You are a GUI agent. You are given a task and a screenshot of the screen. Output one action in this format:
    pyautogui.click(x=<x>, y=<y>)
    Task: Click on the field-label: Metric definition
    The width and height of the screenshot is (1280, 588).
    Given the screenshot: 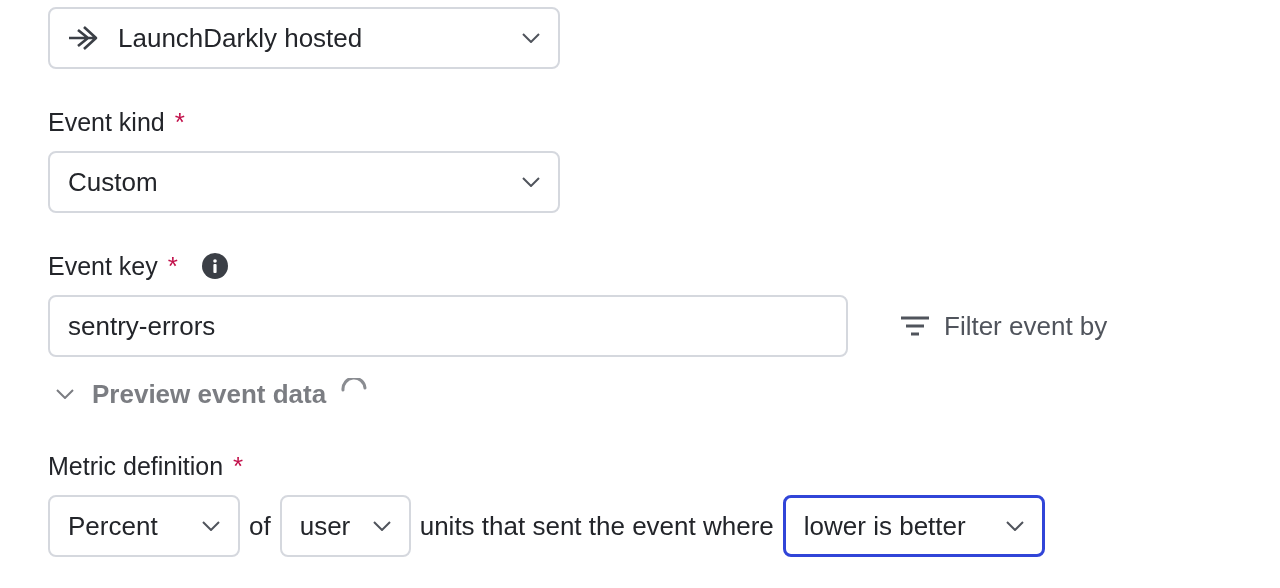 What is the action you would take?
    pyautogui.click(x=136, y=466)
    